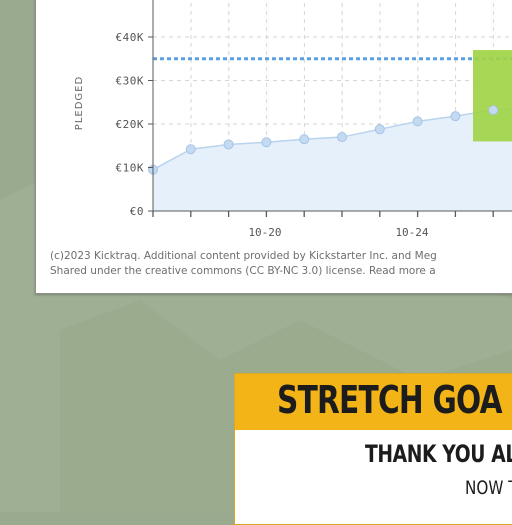  Describe the element at coordinates (332, 159) in the screenshot. I see `series-area` at that location.